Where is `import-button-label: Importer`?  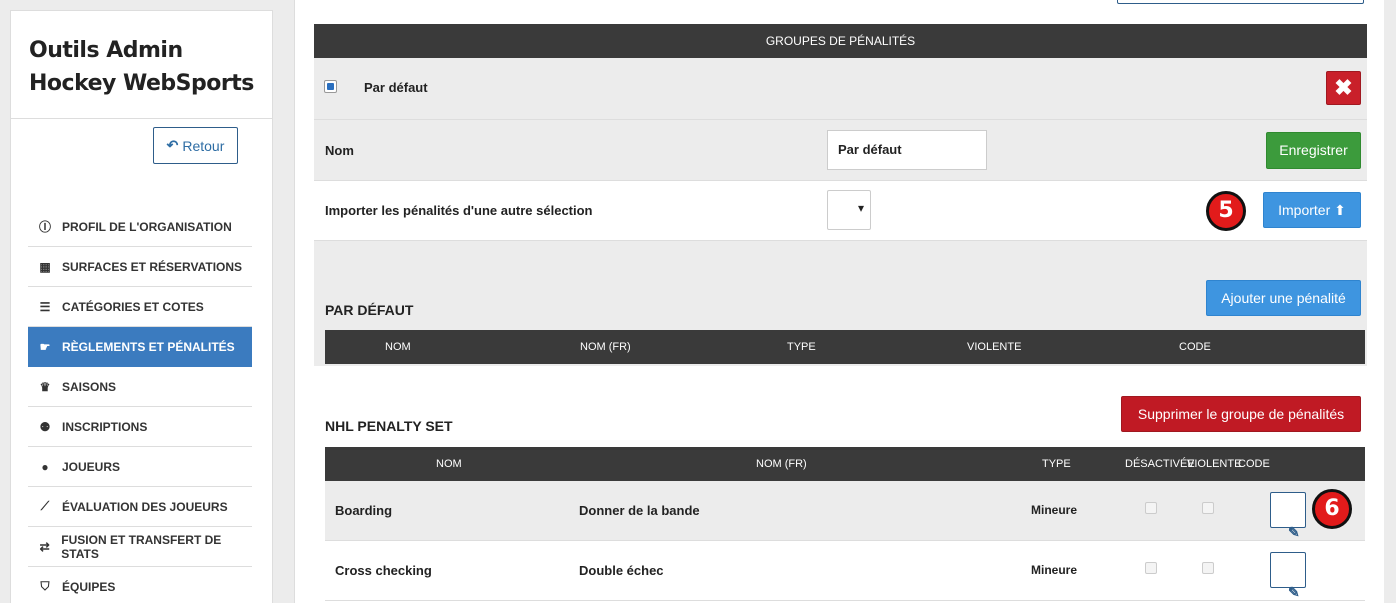 import-button-label: Importer is located at coordinates (1304, 210).